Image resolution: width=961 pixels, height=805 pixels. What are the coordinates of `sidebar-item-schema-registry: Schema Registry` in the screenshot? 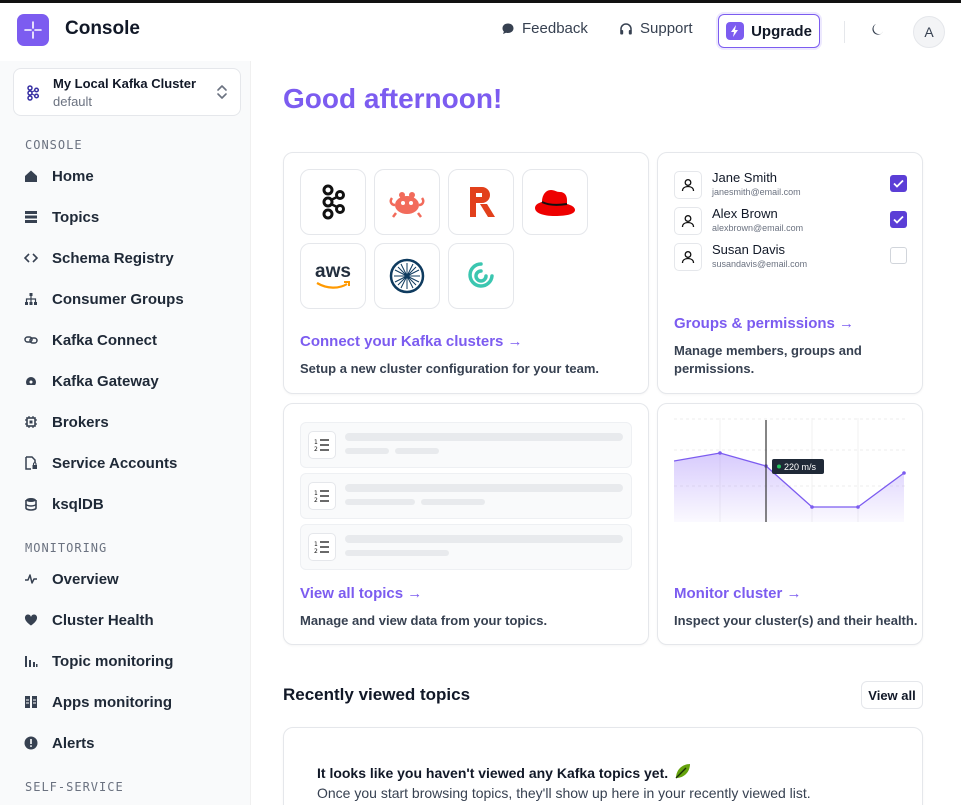 It's located at (128, 258).